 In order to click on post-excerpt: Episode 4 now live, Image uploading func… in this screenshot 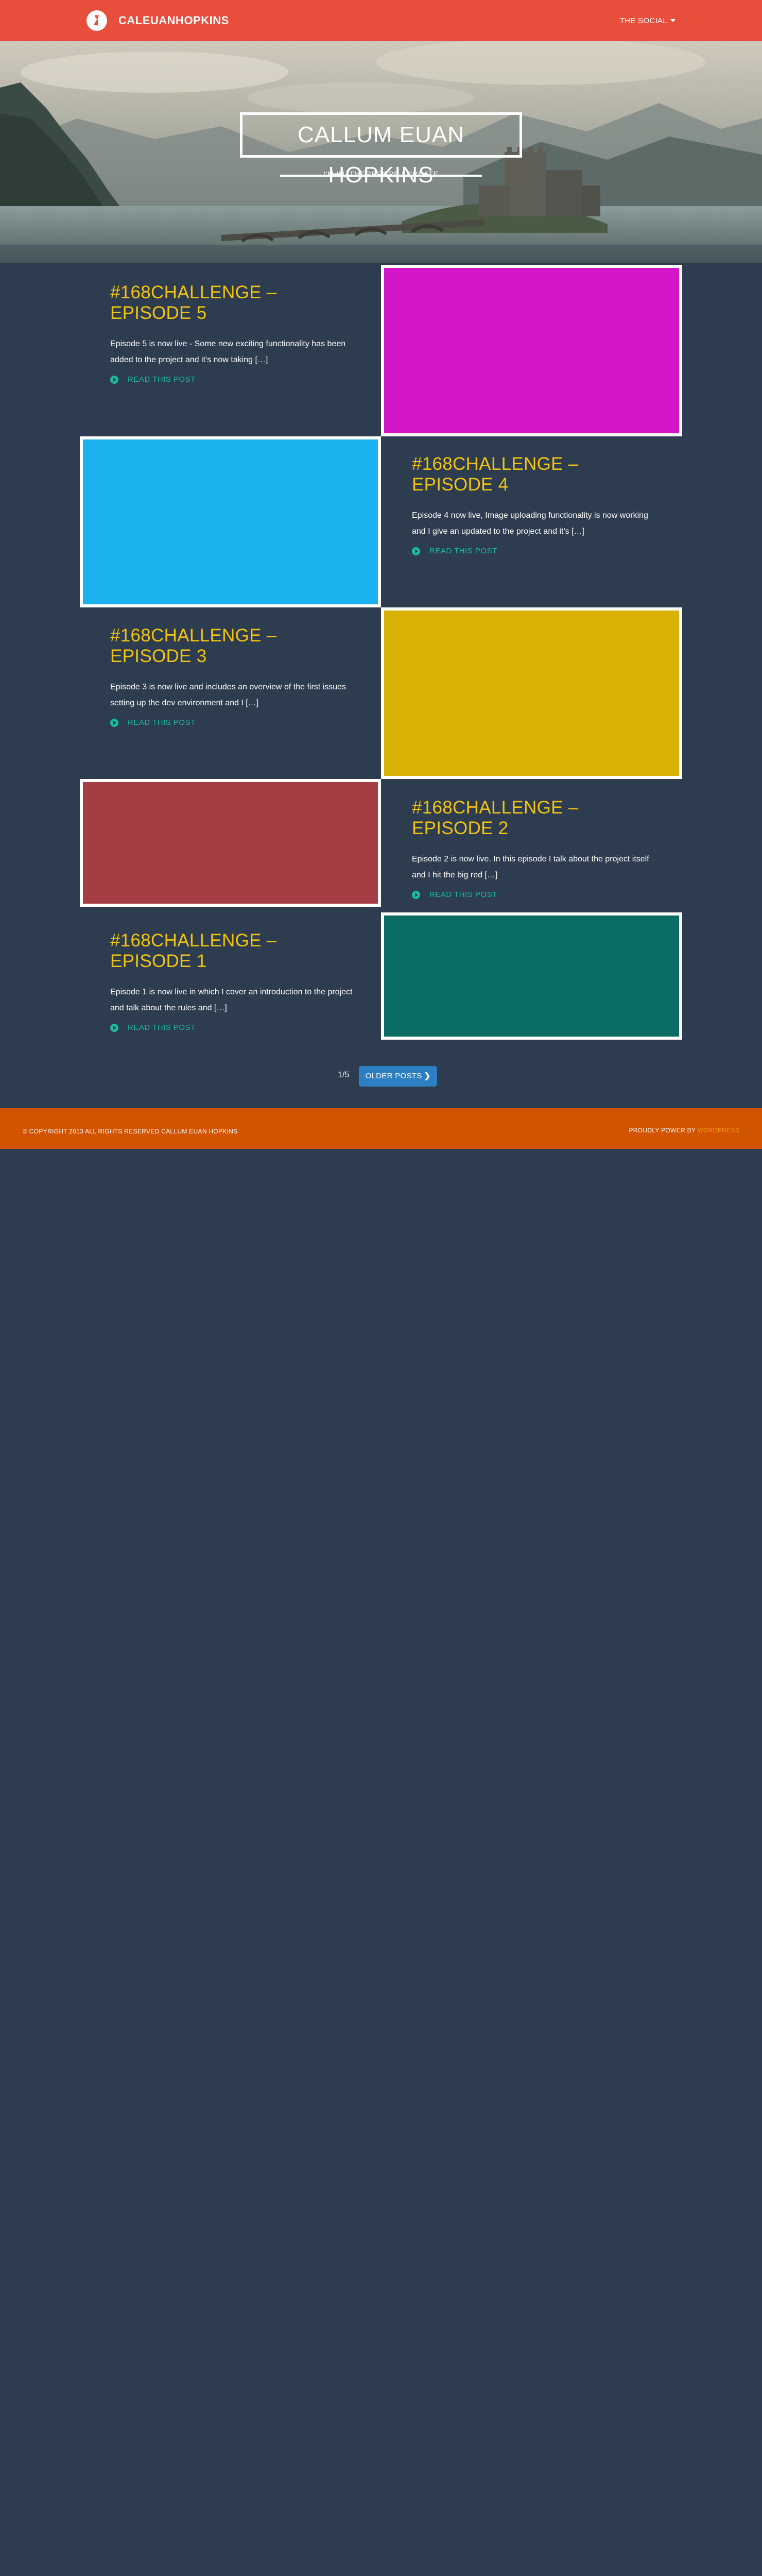, I will do `click(530, 523)`.